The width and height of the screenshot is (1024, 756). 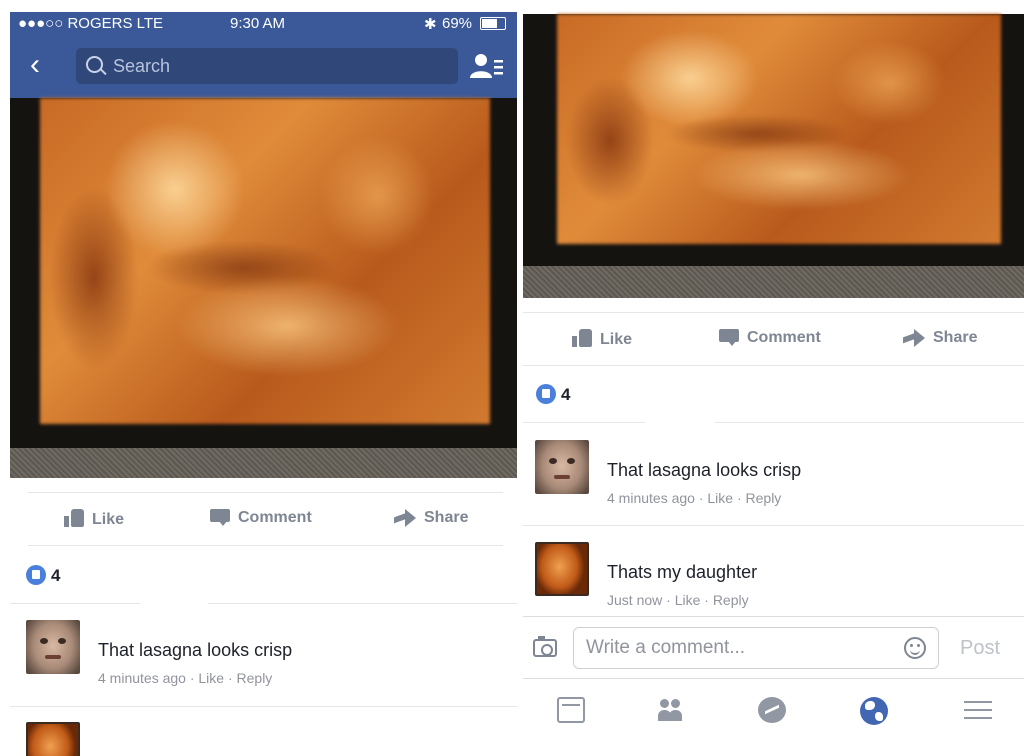 I want to click on messenger-icon, so click(x=772, y=710).